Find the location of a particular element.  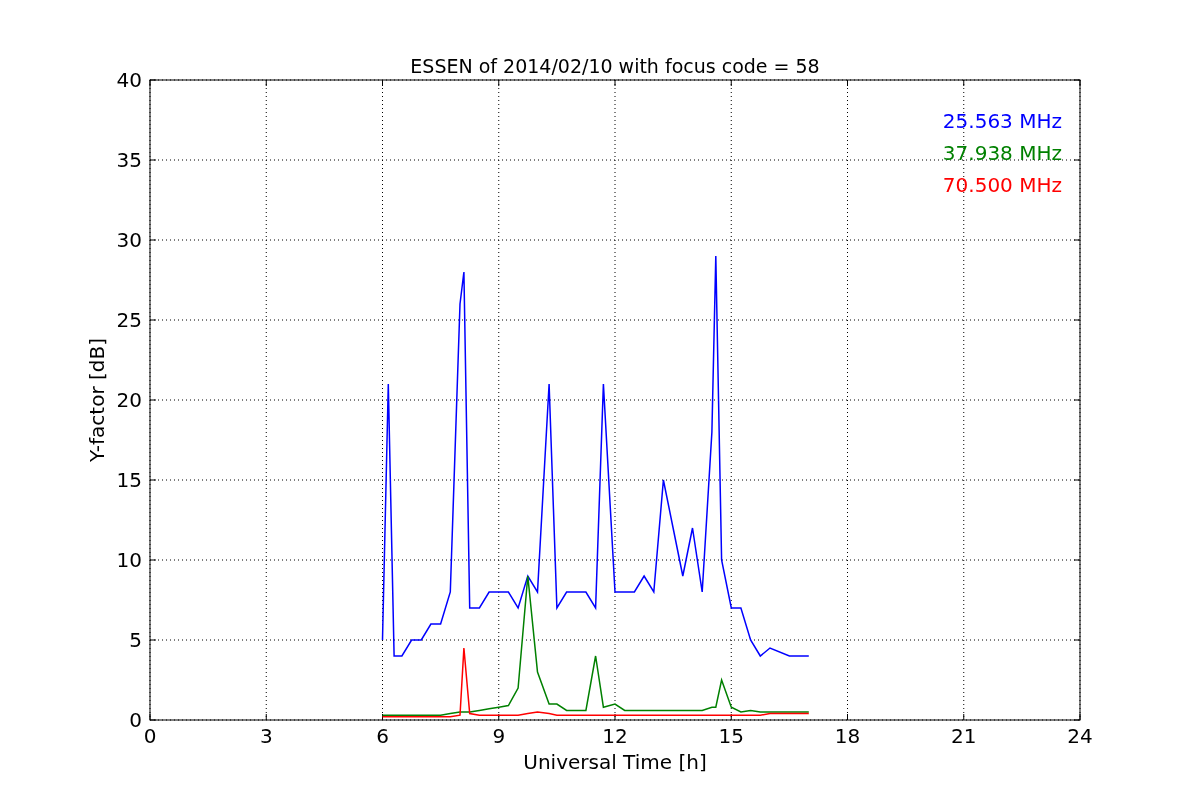

legend-label: 37.938 MHz is located at coordinates (1002, 153).